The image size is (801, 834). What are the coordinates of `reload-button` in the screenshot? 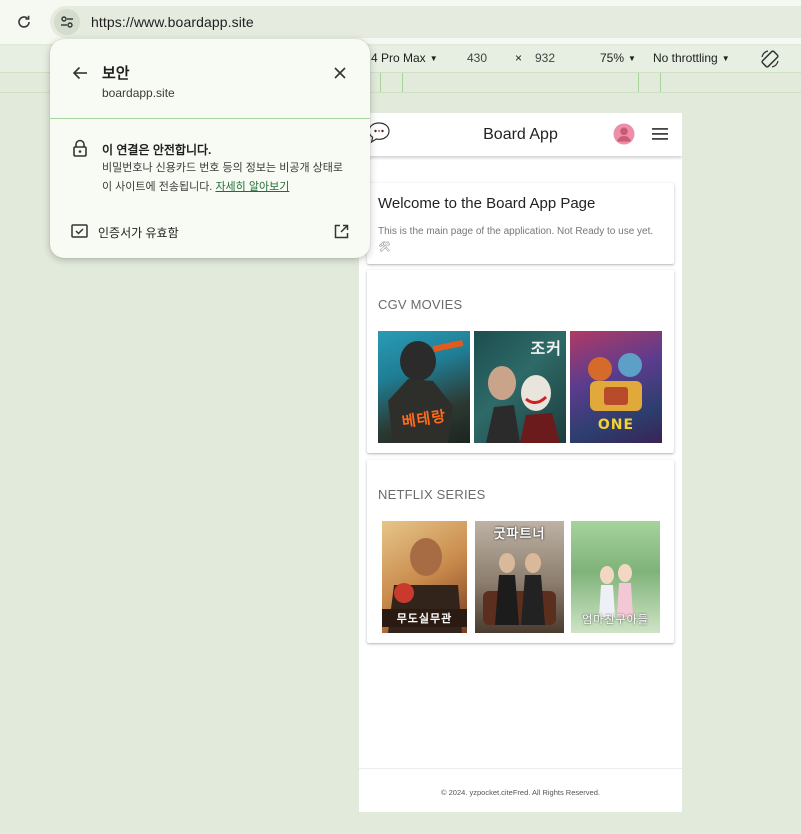 It's located at (24, 22).